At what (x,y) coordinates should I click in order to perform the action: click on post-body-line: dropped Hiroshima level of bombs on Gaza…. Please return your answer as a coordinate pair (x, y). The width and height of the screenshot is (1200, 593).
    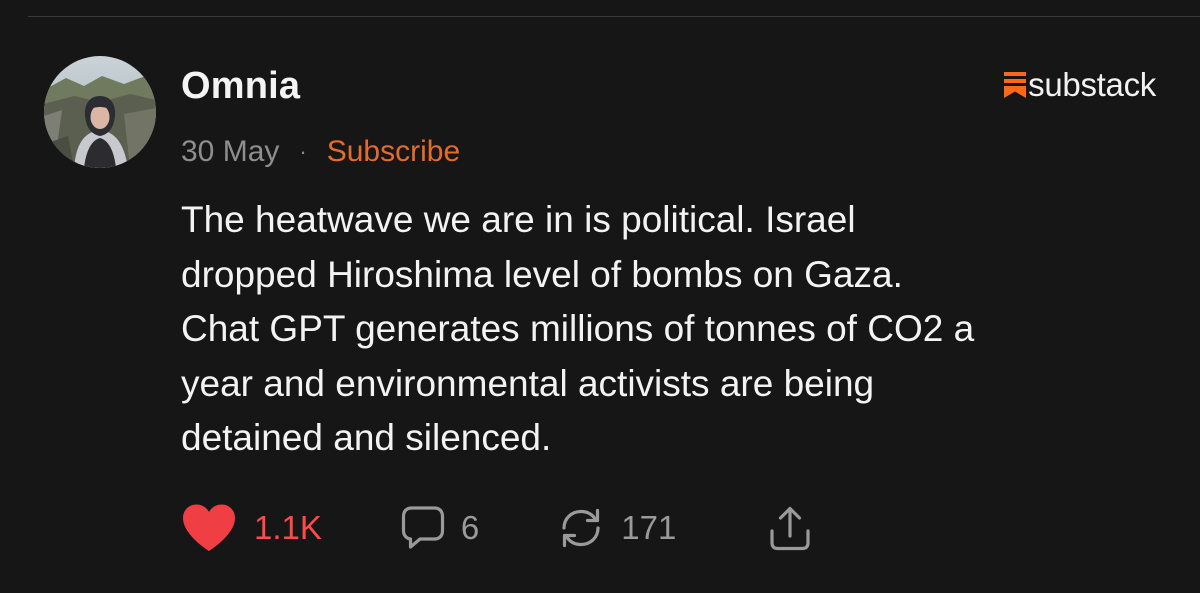
    Looking at the image, I should click on (542, 274).